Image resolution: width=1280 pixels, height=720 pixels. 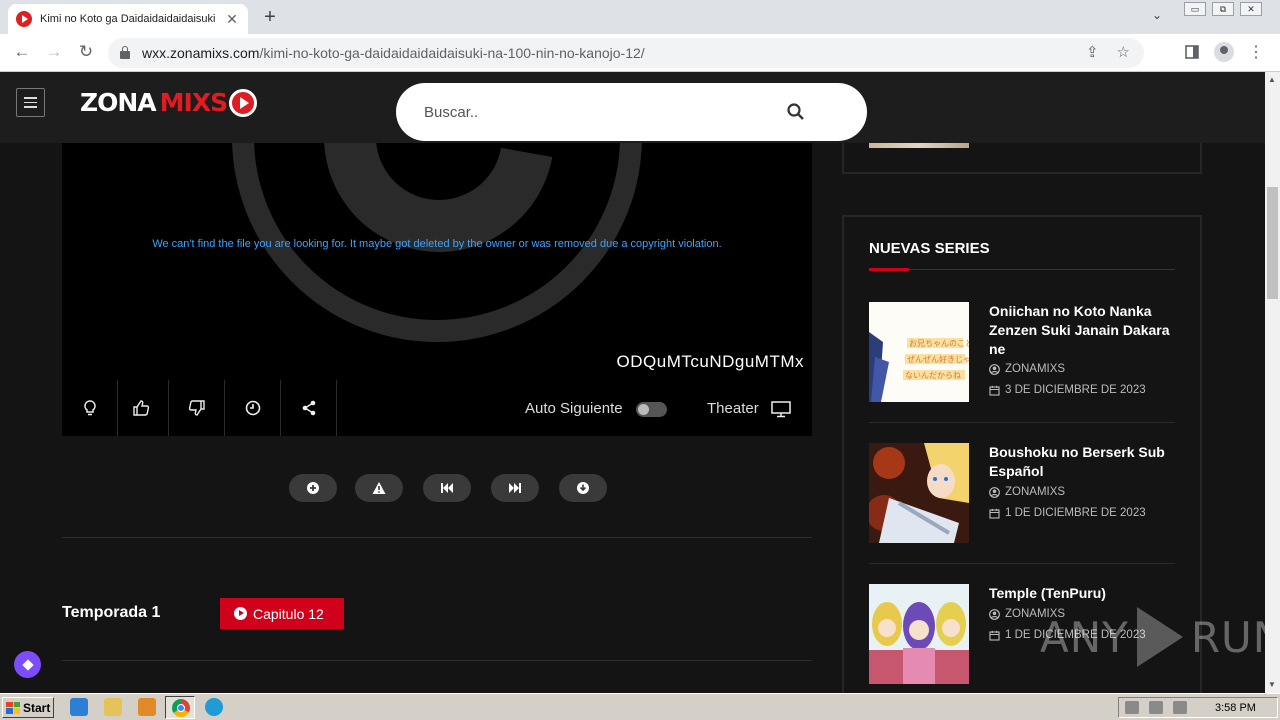 I want to click on lights-button, so click(x=90, y=408).